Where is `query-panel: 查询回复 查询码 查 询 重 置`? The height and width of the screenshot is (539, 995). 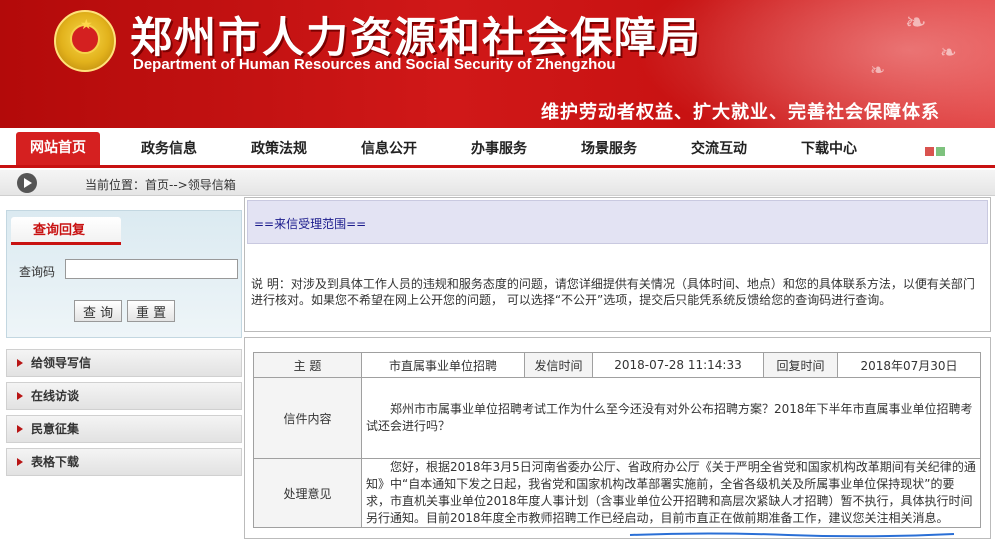 query-panel: 查询回复 查询码 查 询 重 置 is located at coordinates (124, 274).